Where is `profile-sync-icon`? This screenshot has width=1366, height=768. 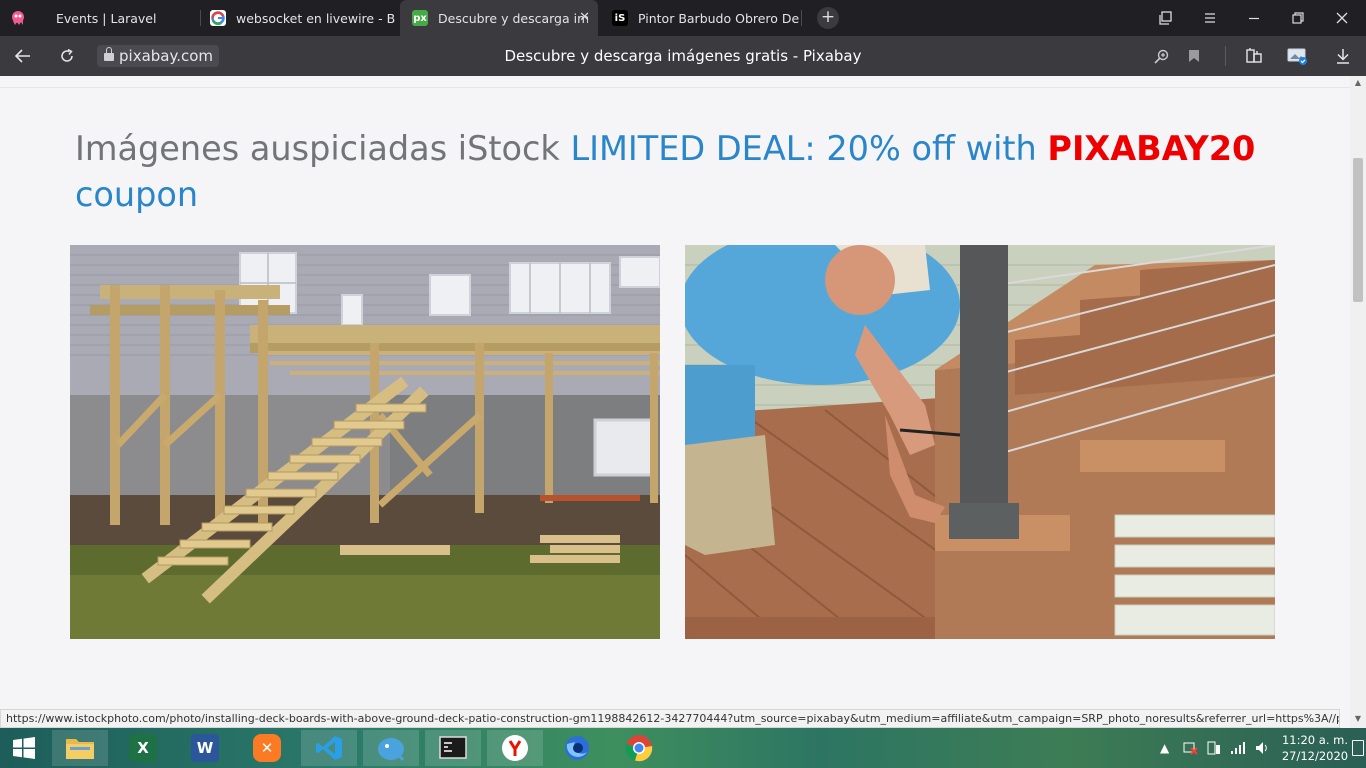 profile-sync-icon is located at coordinates (1298, 56).